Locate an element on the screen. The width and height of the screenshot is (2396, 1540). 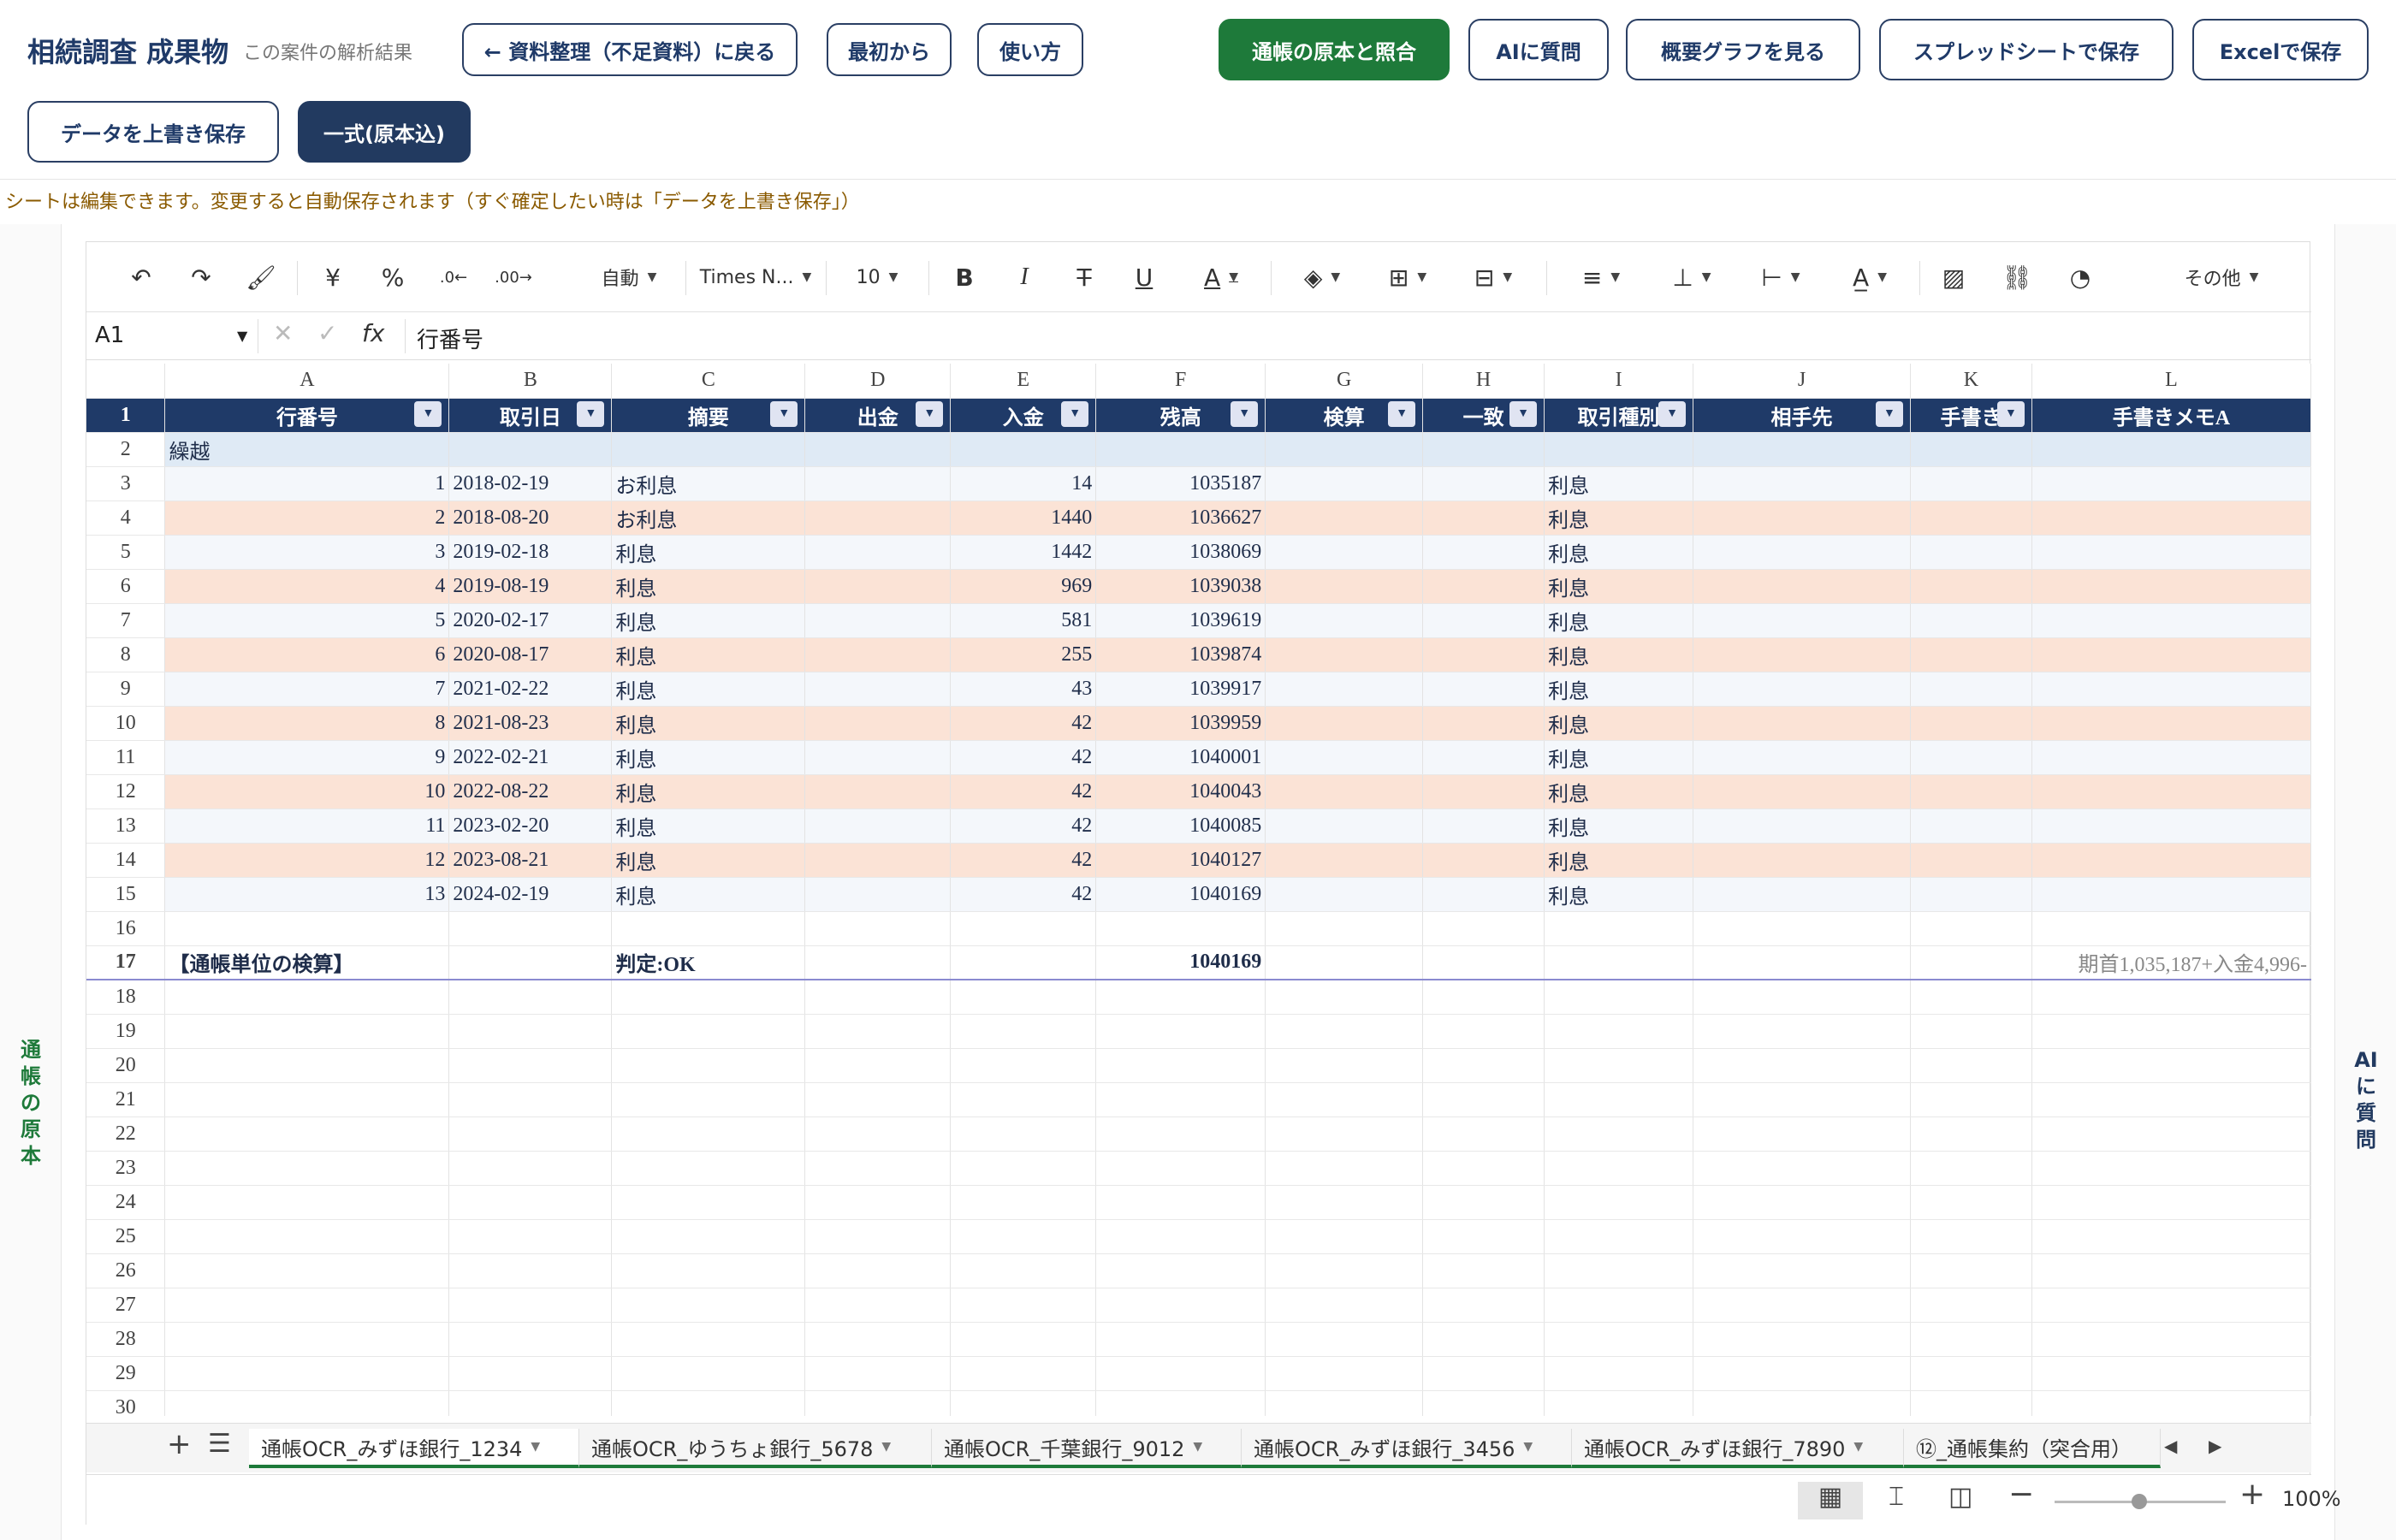
column-header-g: G is located at coordinates (1344, 381).